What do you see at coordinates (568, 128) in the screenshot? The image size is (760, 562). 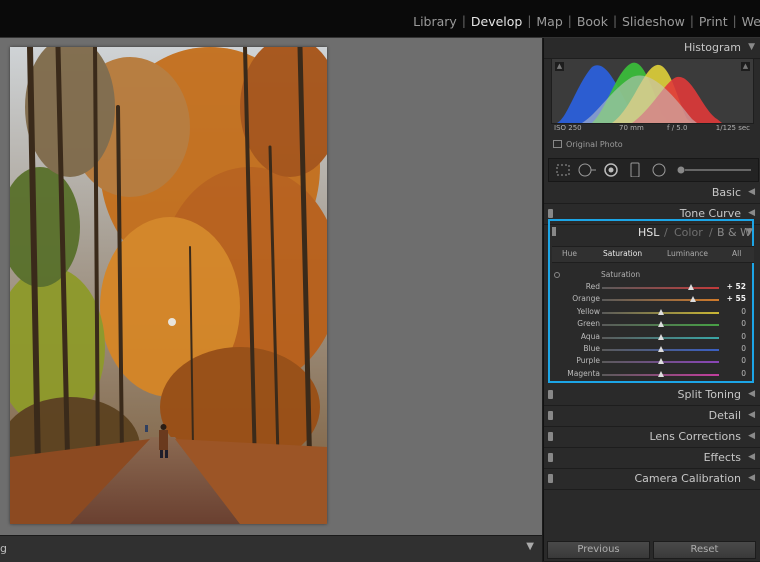 I see `iso-value: ISO 250` at bounding box center [568, 128].